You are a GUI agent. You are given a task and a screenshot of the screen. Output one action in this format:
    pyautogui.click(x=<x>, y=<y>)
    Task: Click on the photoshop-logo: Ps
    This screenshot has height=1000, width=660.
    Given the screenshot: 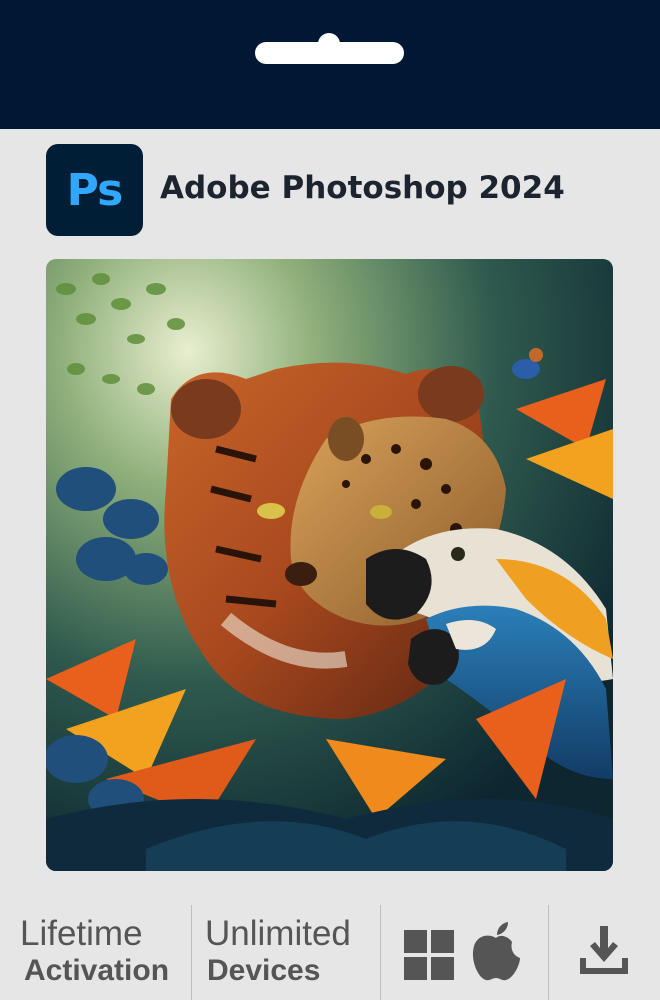 What is the action you would take?
    pyautogui.click(x=94, y=190)
    